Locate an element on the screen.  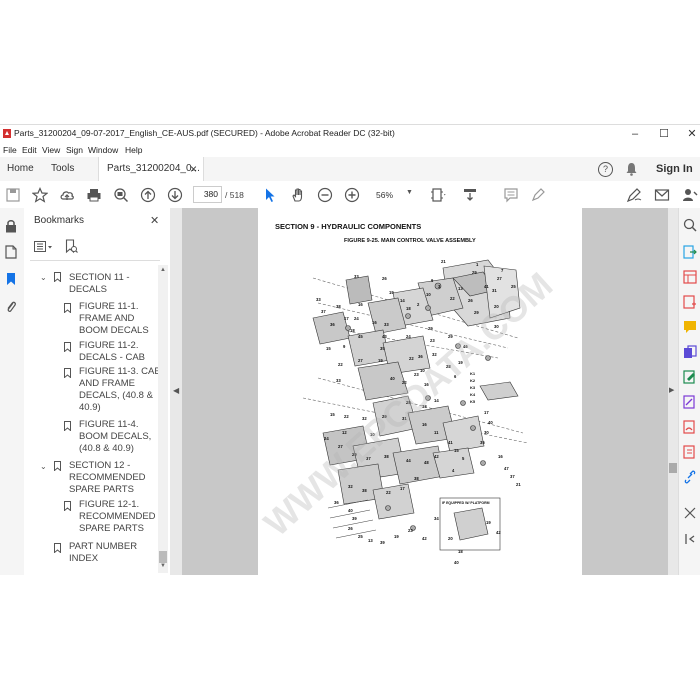
expand-right-arrow-icon: ▶ is located at coordinates (671, 390).